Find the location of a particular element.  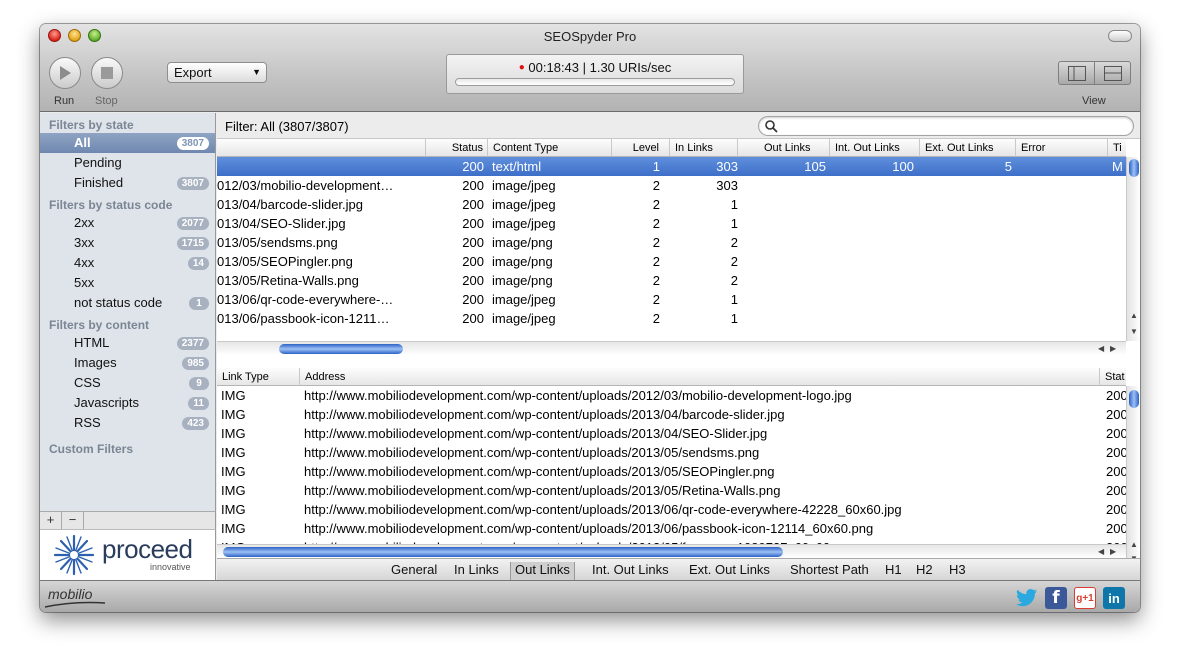

filter-item-html: HTML 2377 is located at coordinates (127, 343).